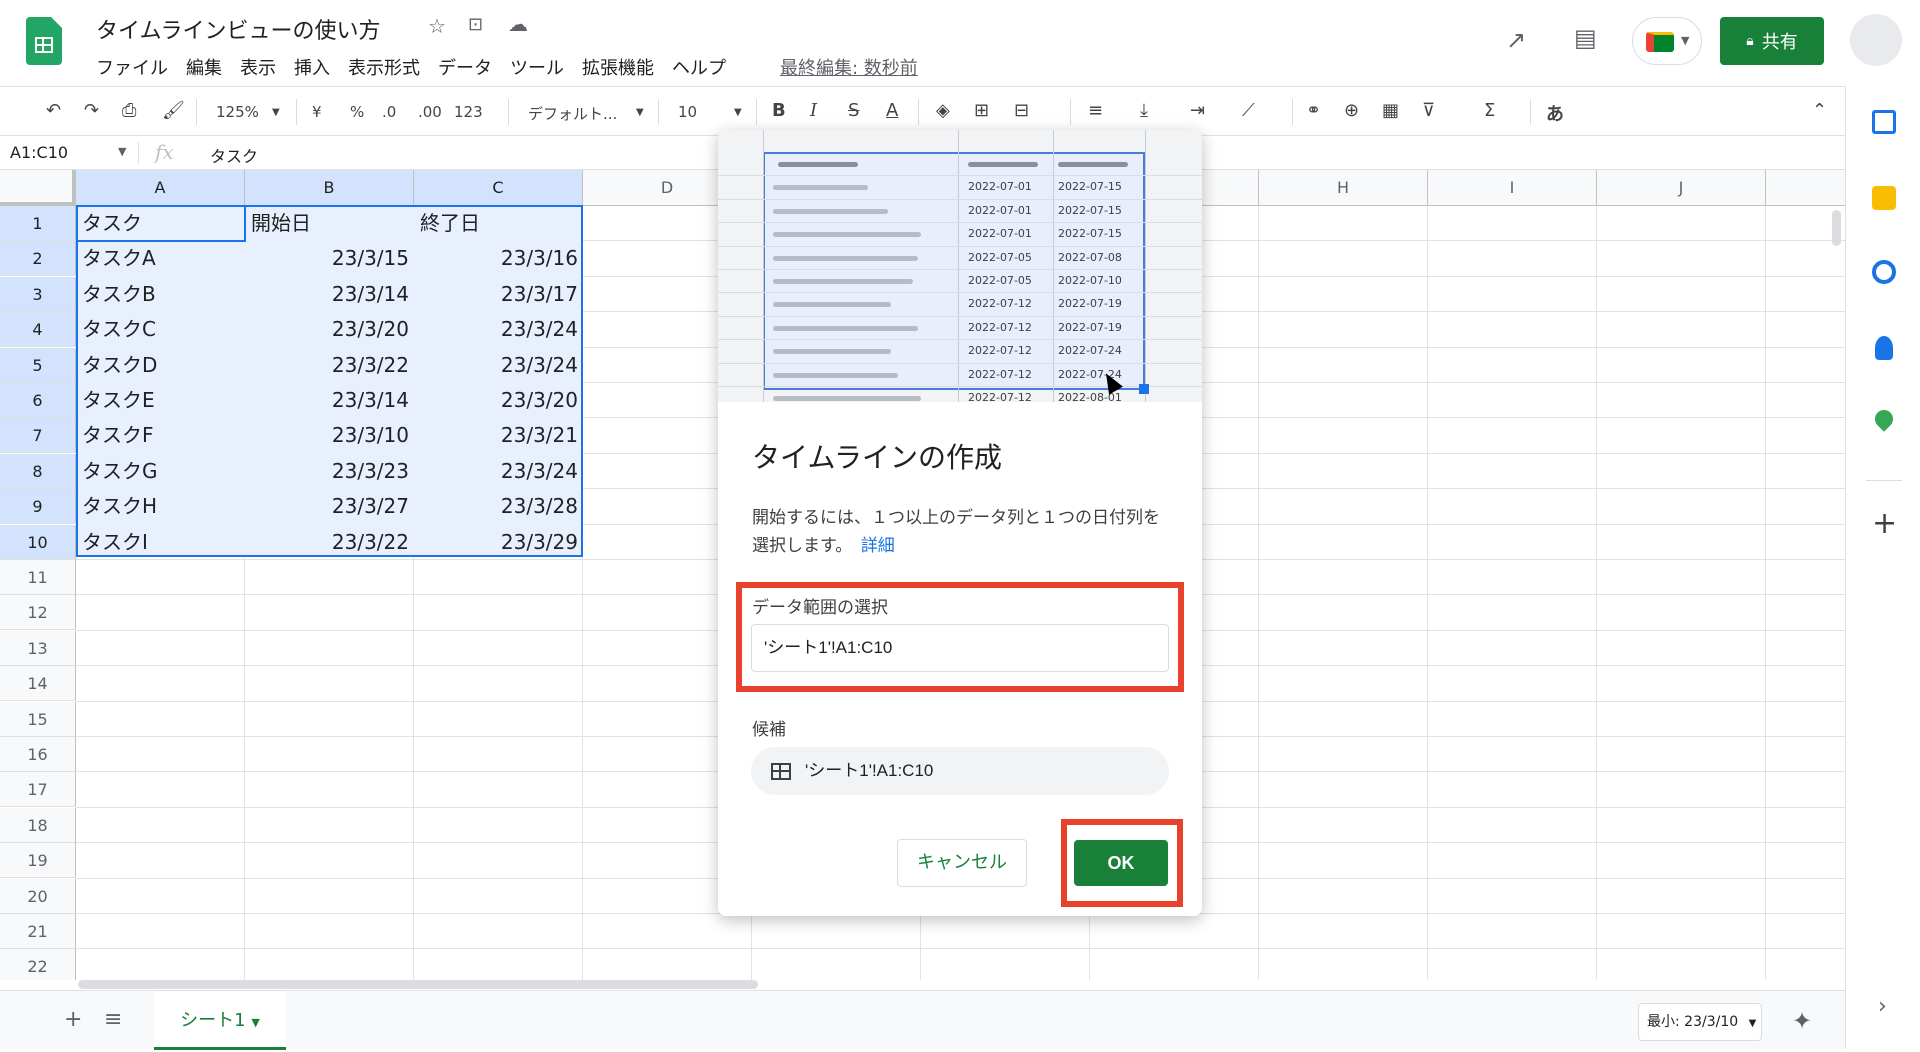 This screenshot has height=1052, width=1920. Describe the element at coordinates (465, 67) in the screenshot. I see `menu-item: データ` at that location.